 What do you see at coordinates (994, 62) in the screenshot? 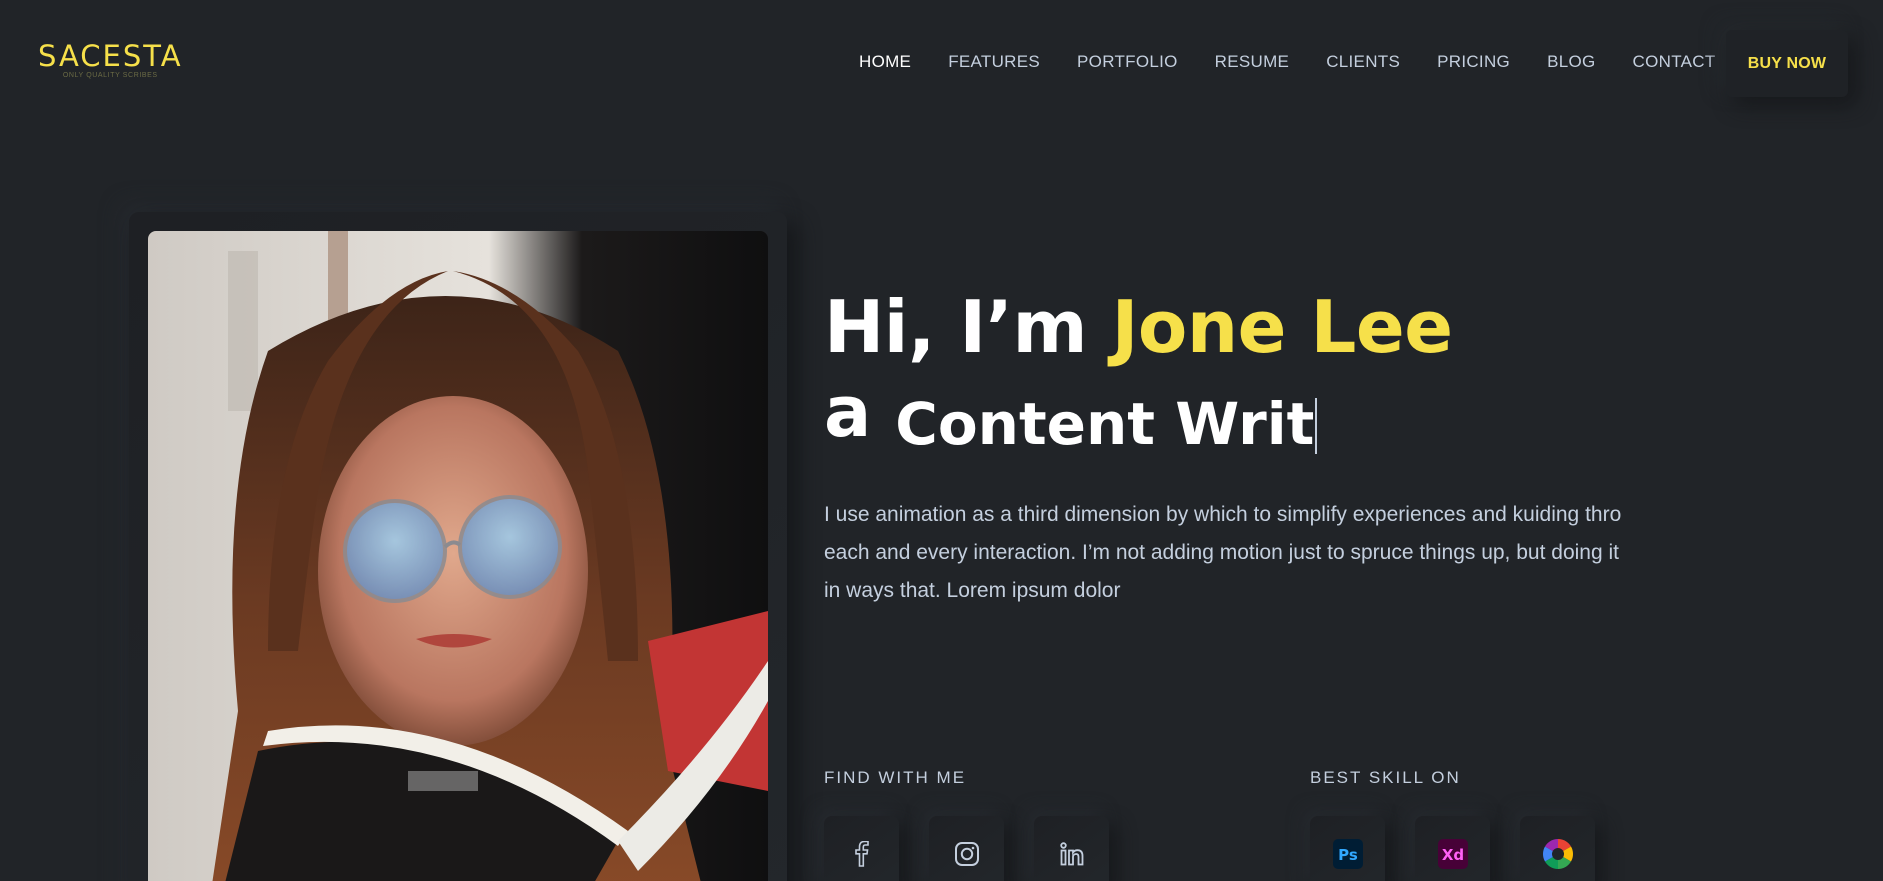
I see `nav-features: FEATURES` at bounding box center [994, 62].